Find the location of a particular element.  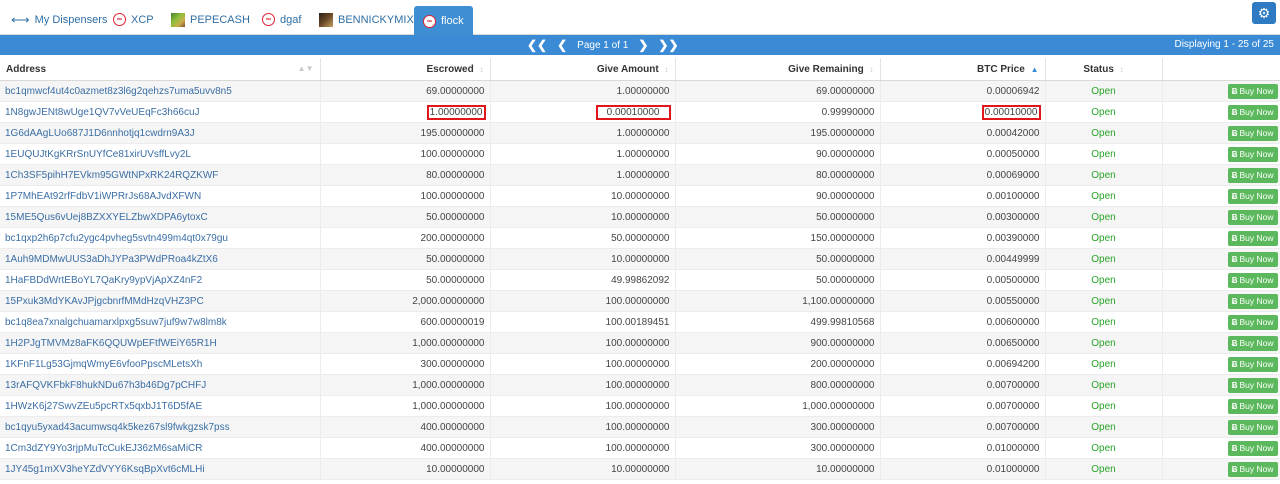

address-link: 1H2PJgTMVMz8aFK6QQUWpEFtfWEiY65R1H is located at coordinates (160, 343).